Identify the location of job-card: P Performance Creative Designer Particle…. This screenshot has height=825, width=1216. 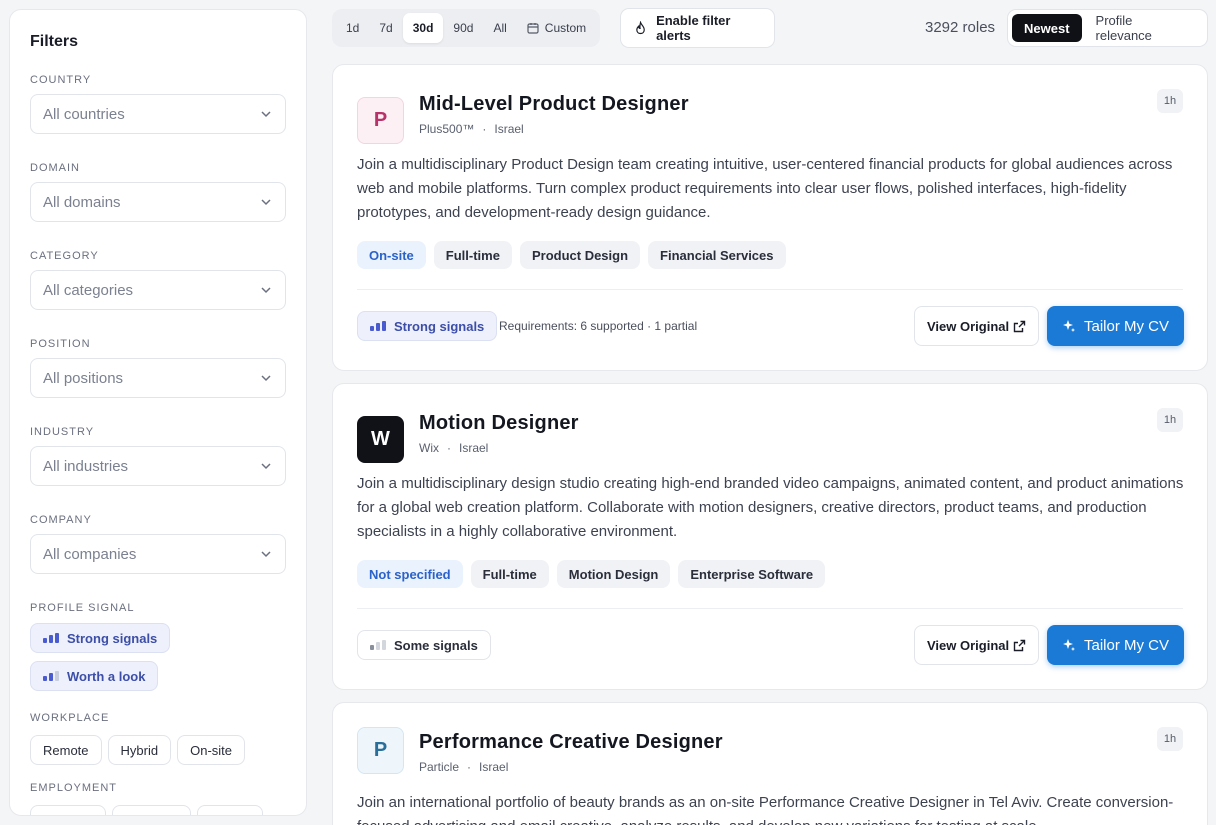
(770, 763).